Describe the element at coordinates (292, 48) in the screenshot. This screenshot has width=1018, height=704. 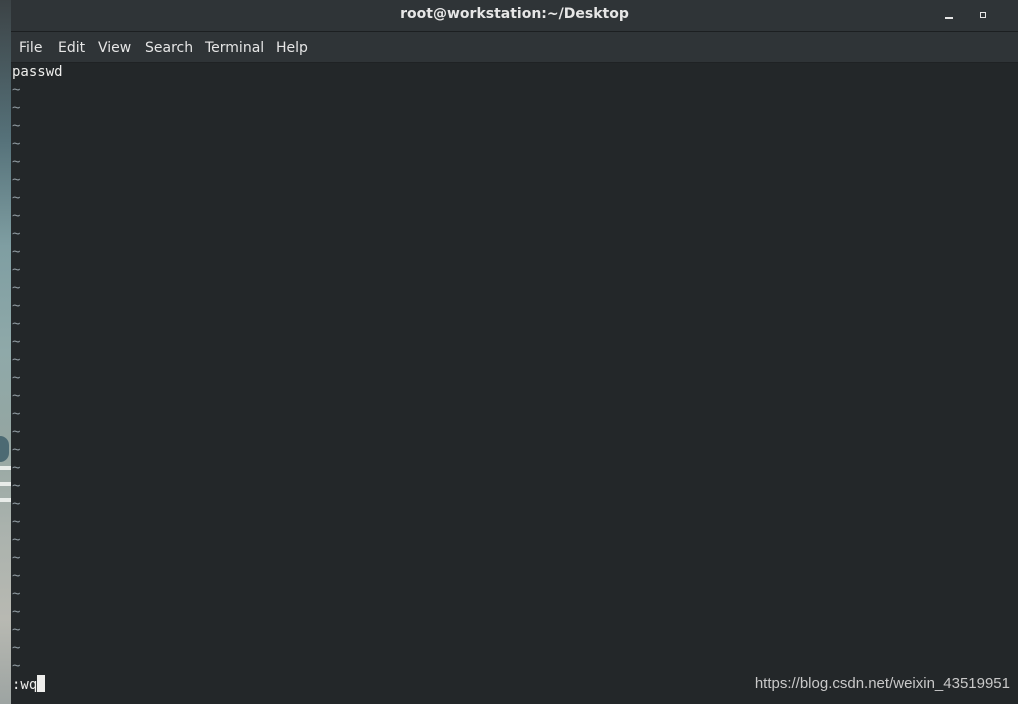
I see `menu-help: Help` at that location.